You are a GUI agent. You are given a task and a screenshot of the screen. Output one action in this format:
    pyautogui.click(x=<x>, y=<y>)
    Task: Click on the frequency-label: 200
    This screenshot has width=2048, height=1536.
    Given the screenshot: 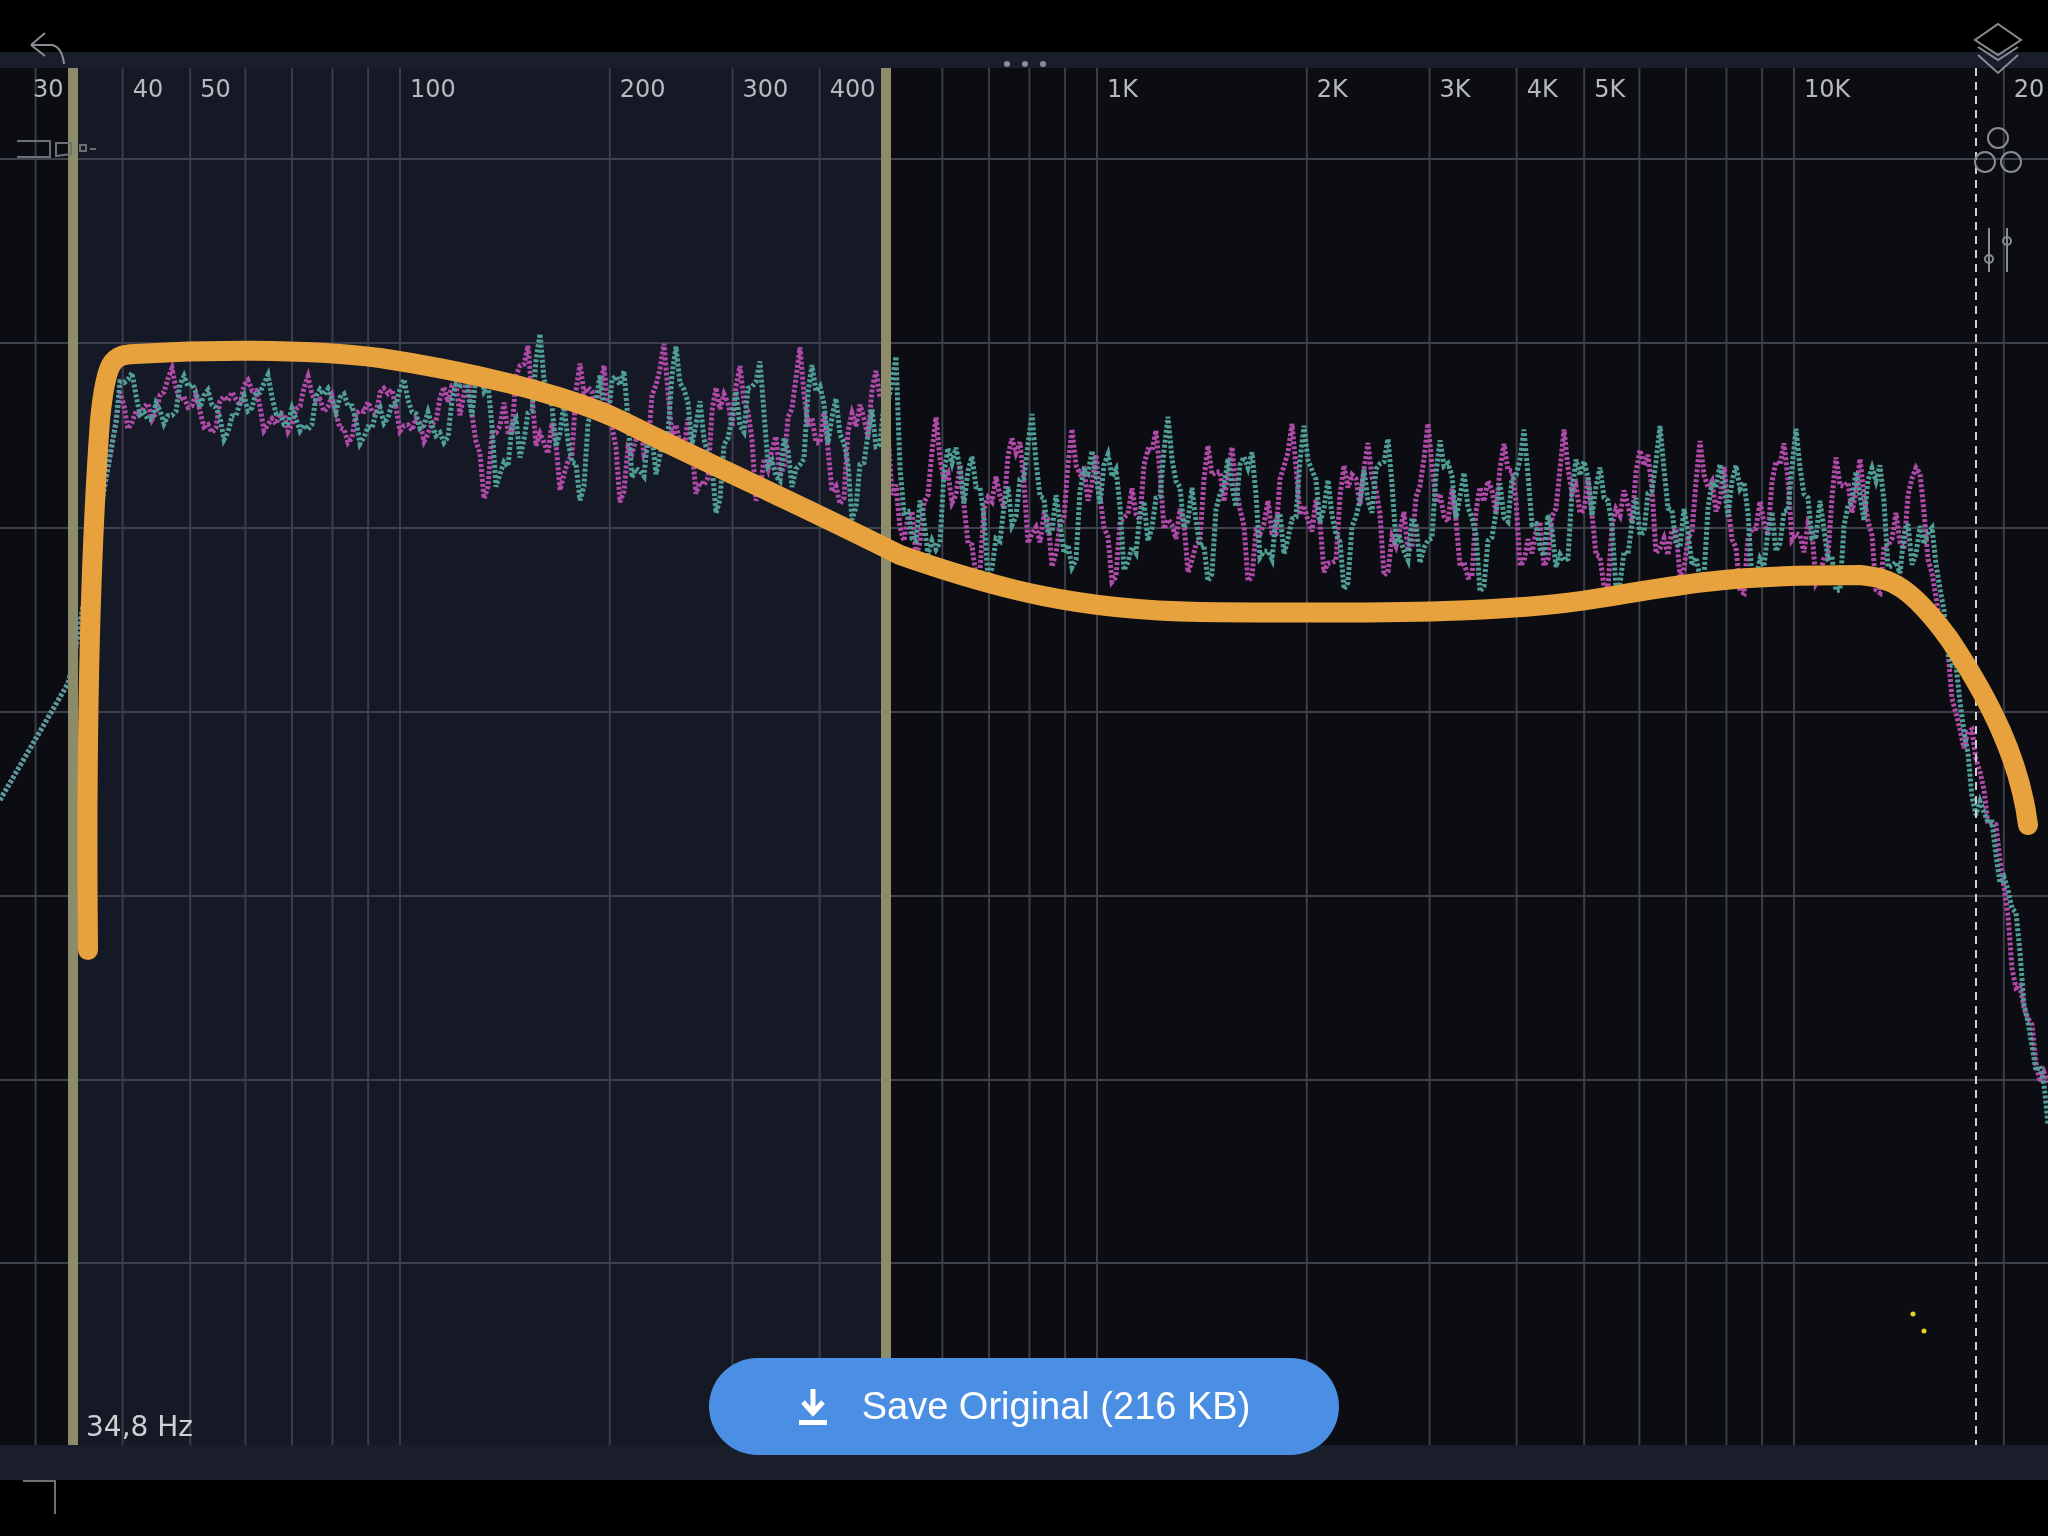 What is the action you would take?
    pyautogui.click(x=642, y=89)
    